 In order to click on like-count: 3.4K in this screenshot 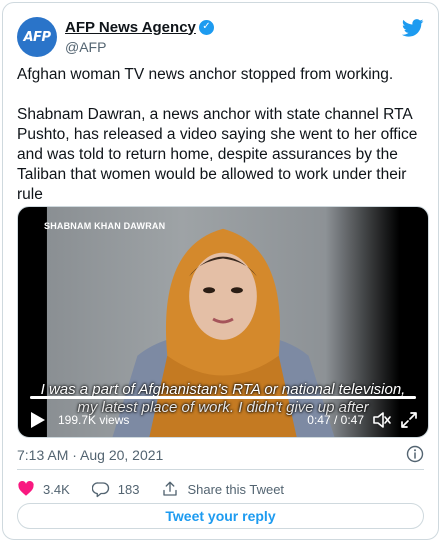, I will do `click(56, 489)`.